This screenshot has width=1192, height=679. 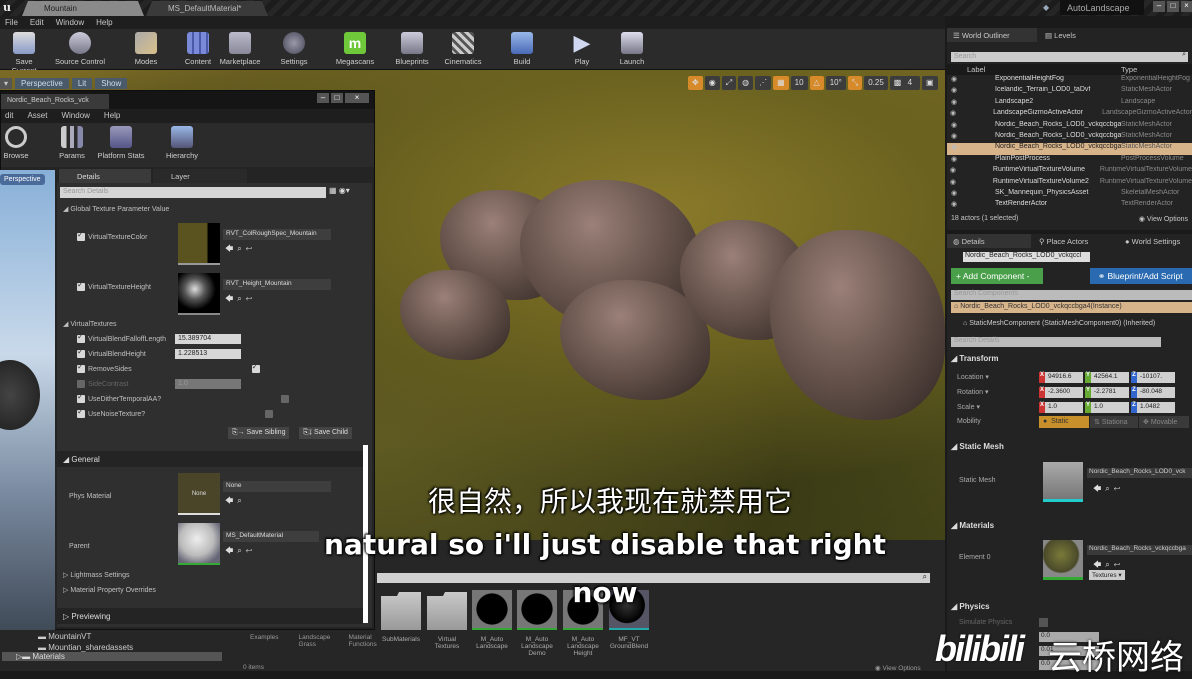 What do you see at coordinates (1069, 56) in the screenshot?
I see `outliner-search-input: Search ⌕` at bounding box center [1069, 56].